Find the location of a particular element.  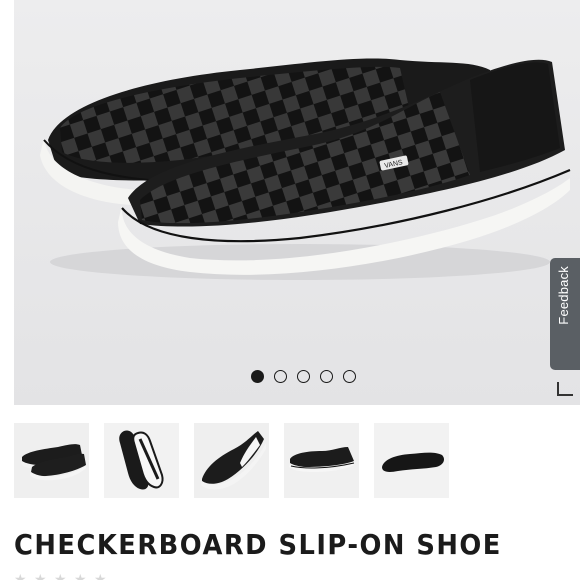

shoe-top-sole-icon is located at coordinates (141, 460).